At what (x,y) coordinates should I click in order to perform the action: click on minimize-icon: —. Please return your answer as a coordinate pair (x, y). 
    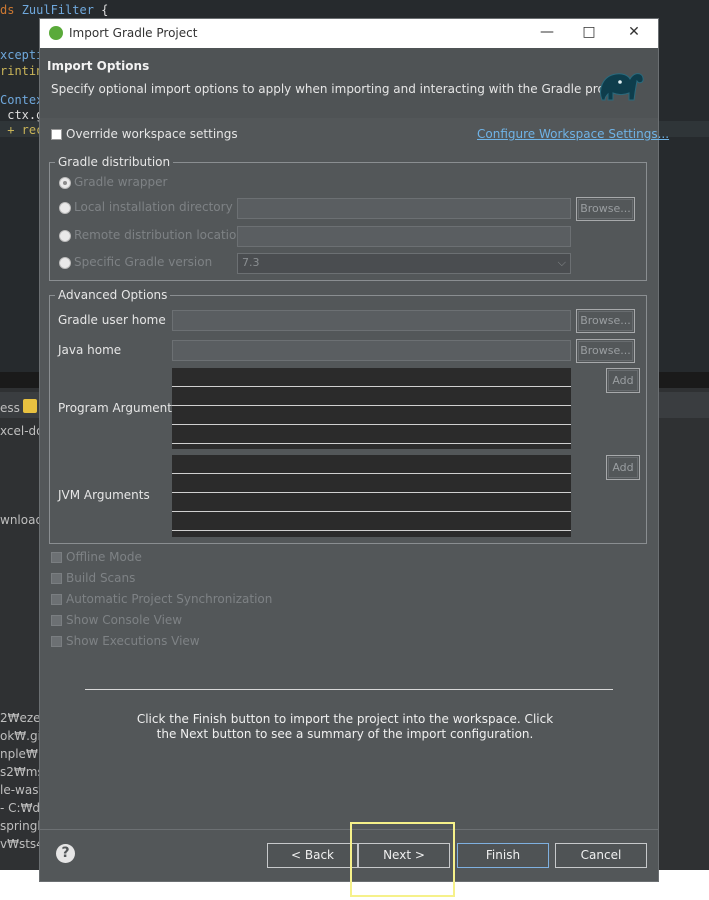
    Looking at the image, I should click on (547, 33).